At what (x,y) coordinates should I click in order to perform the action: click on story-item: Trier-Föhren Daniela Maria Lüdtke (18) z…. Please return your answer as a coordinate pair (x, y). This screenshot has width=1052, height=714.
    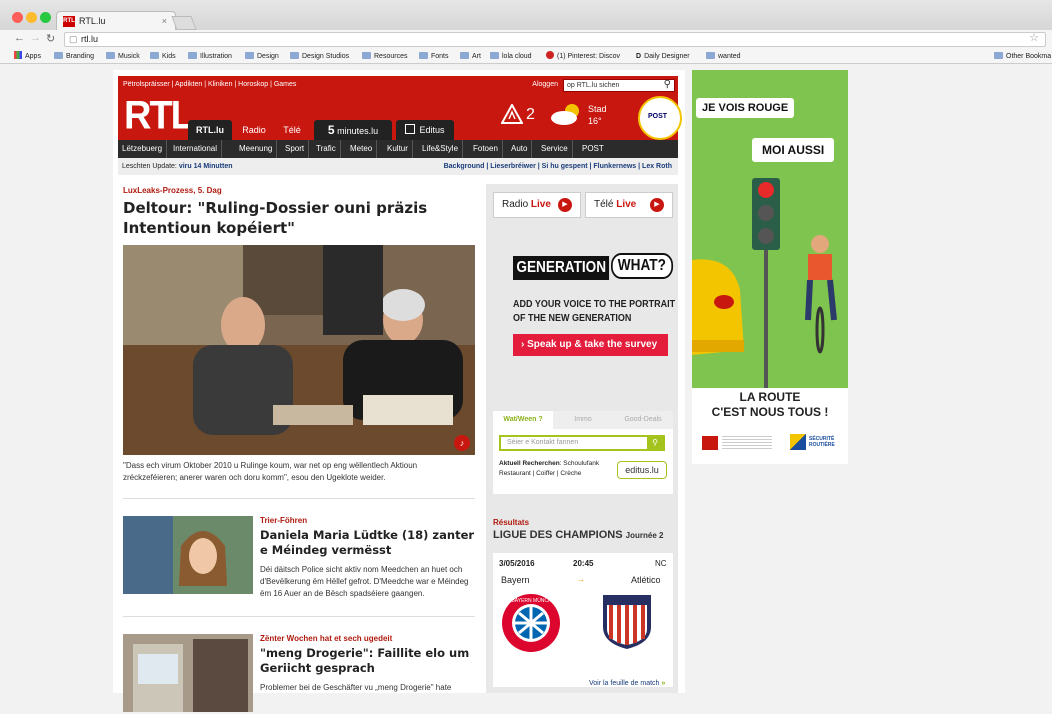
    Looking at the image, I should click on (300, 557).